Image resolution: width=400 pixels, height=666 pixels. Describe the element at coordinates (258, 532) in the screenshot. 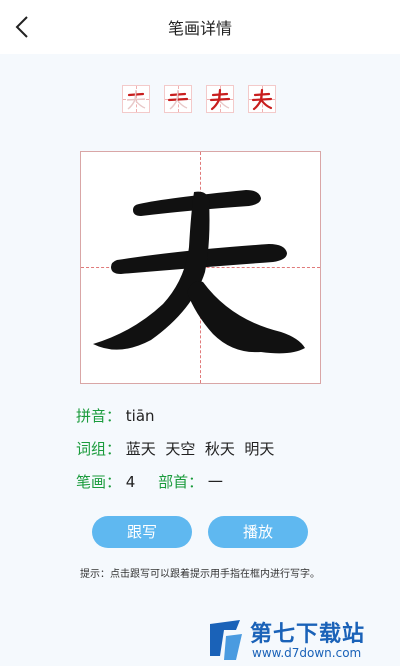

I see `play-button: 播放` at that location.